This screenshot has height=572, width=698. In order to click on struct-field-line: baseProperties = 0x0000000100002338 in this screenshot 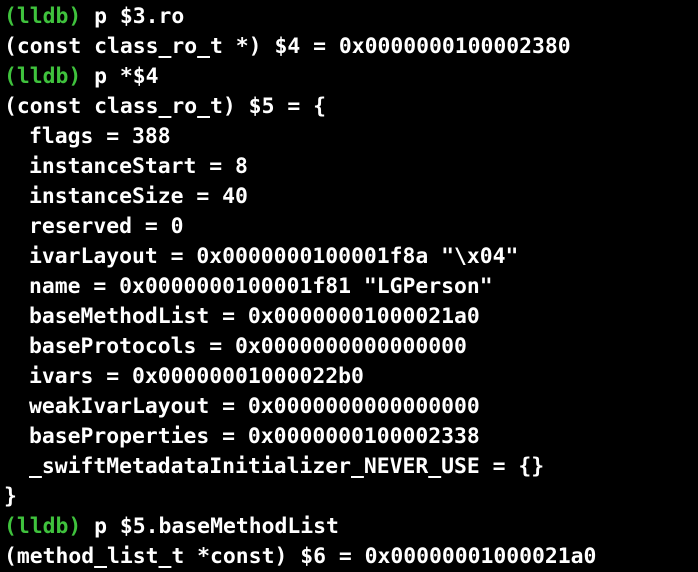, I will do `click(254, 436)`.